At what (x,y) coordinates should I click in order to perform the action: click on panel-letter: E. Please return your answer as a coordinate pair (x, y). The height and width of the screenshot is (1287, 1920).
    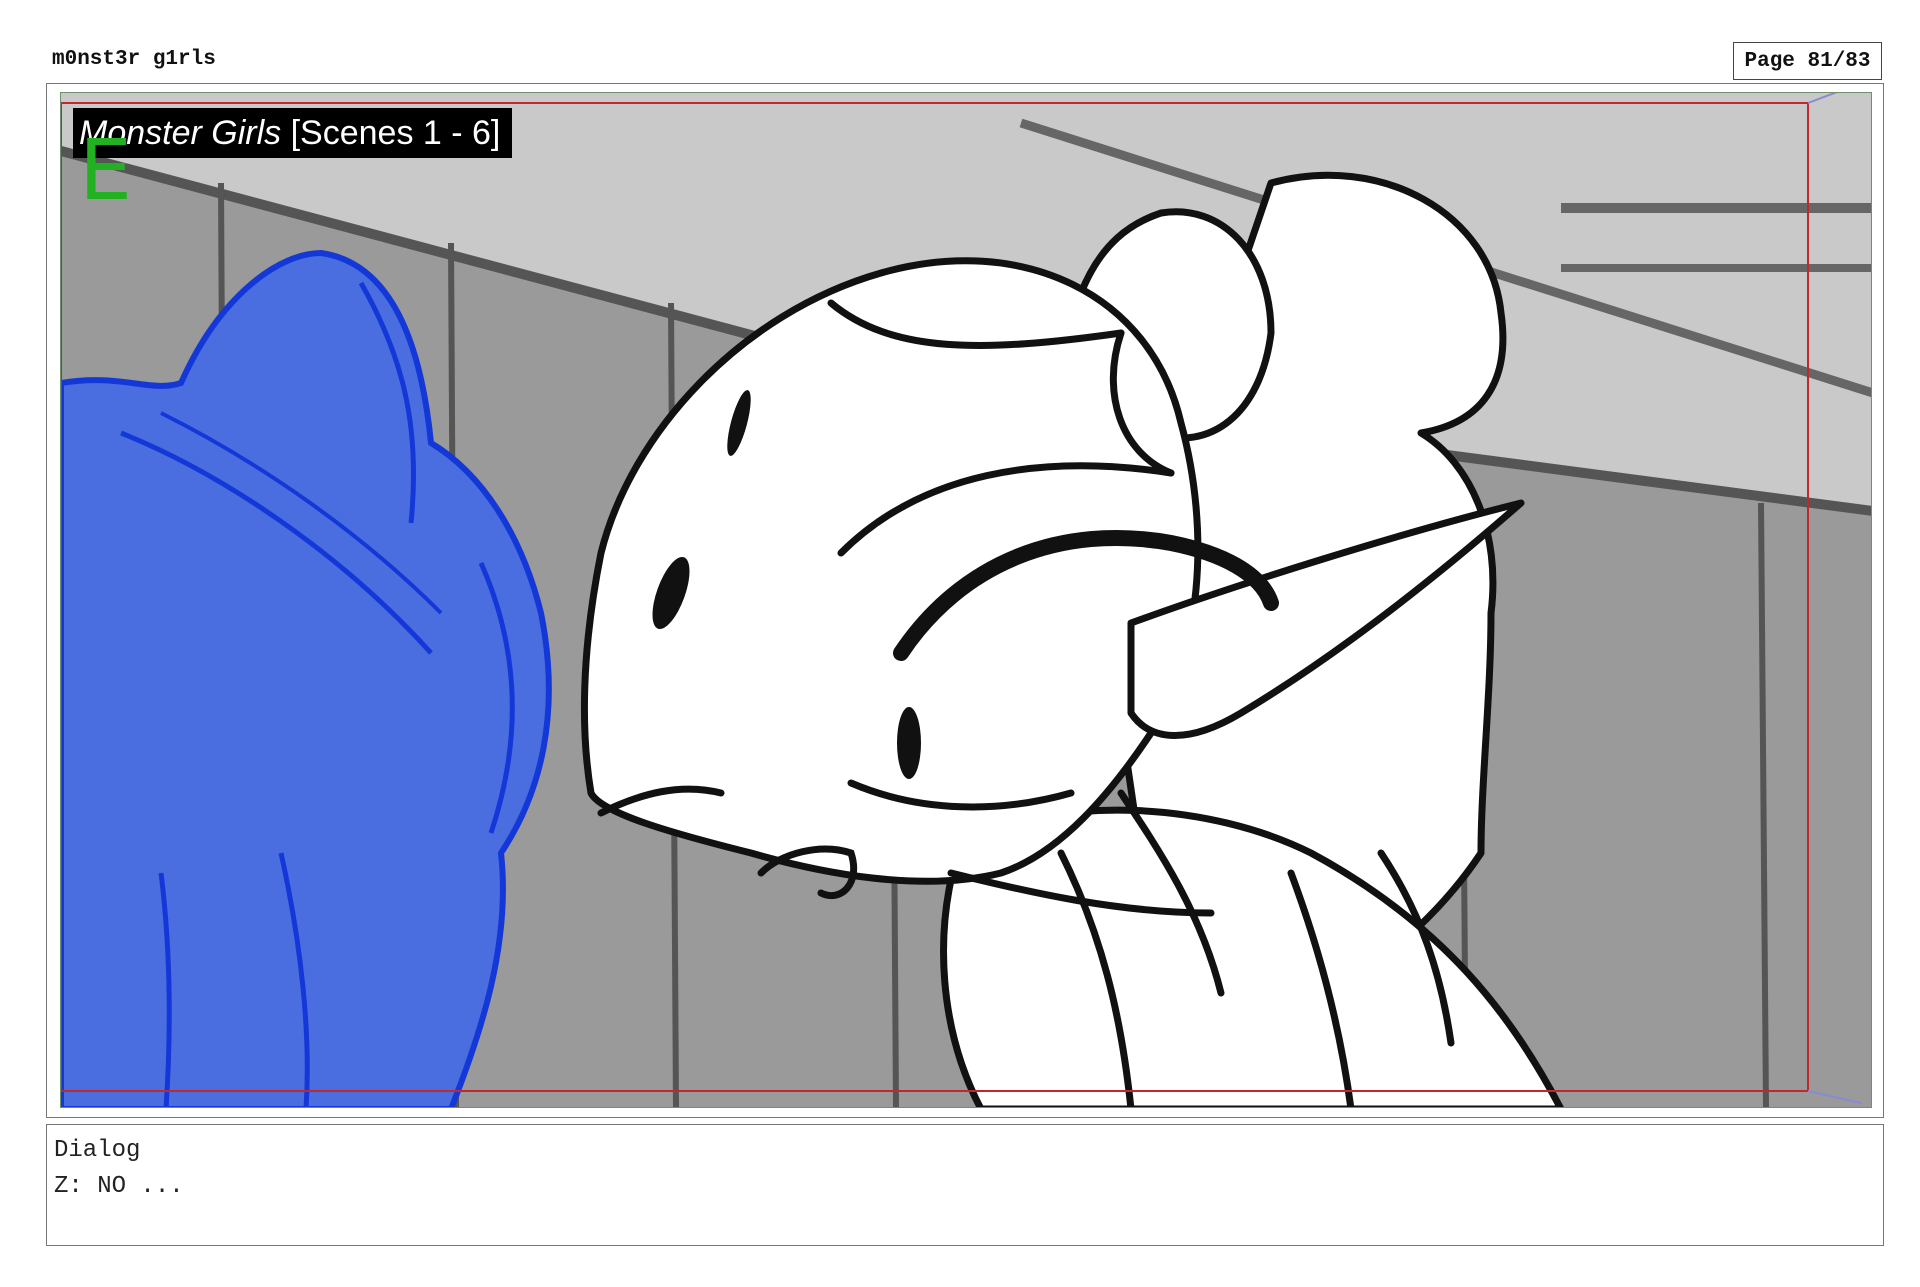
    Looking at the image, I should click on (106, 170).